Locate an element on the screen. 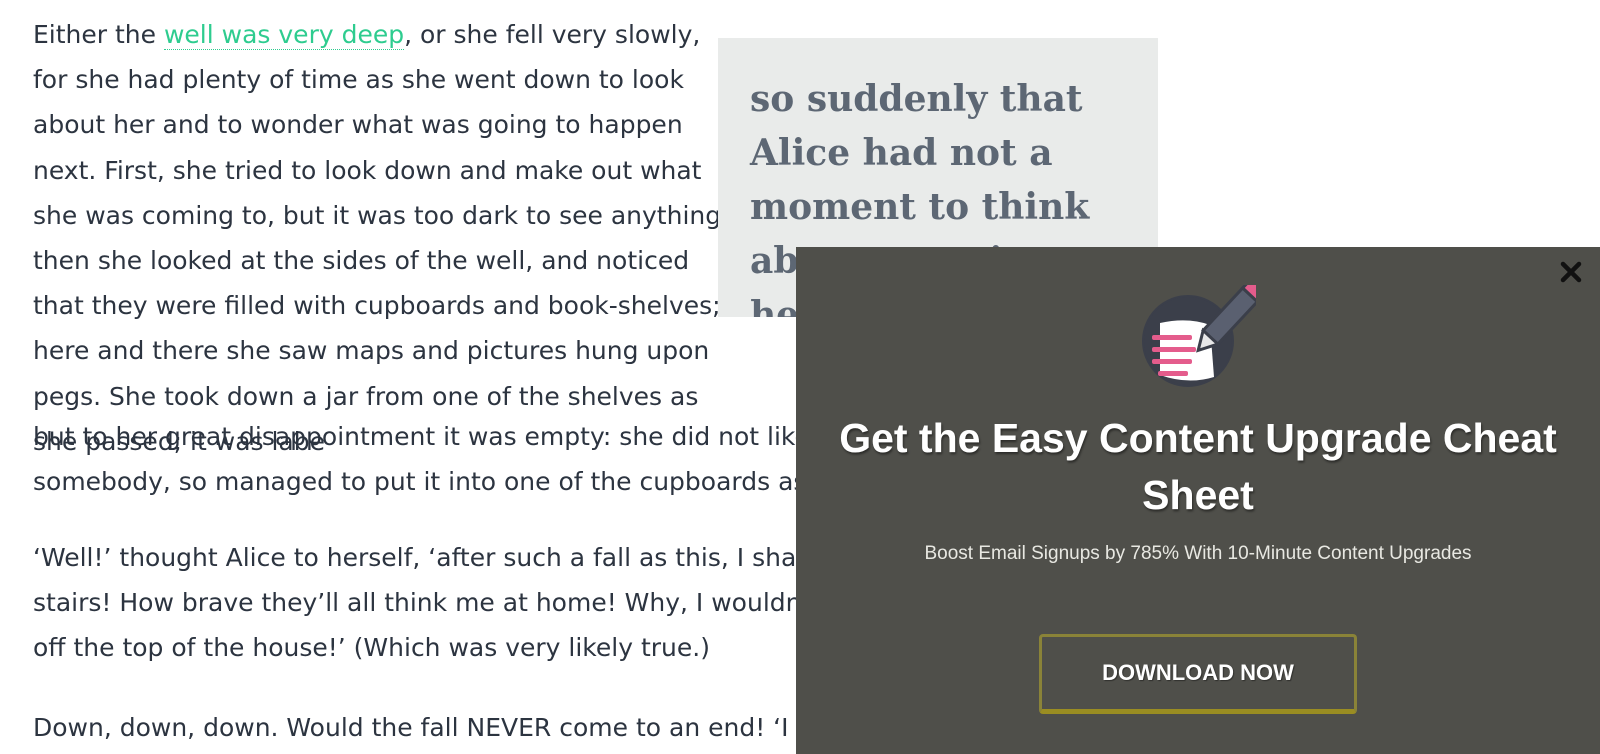 This screenshot has height=754, width=1600. popup-headline: Get the Easy Content Upgrade Cheat Sheet is located at coordinates (1198, 466).